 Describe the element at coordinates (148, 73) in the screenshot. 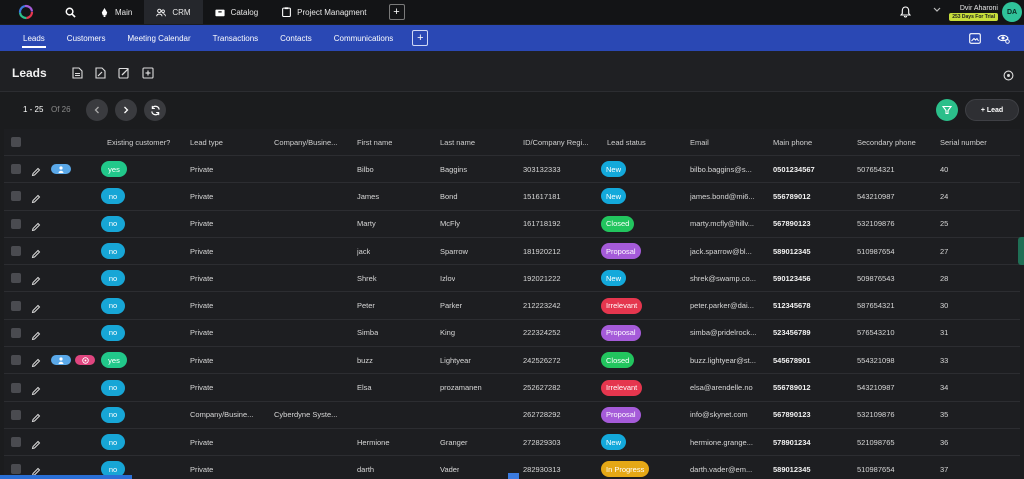

I see `add-box-icon` at that location.